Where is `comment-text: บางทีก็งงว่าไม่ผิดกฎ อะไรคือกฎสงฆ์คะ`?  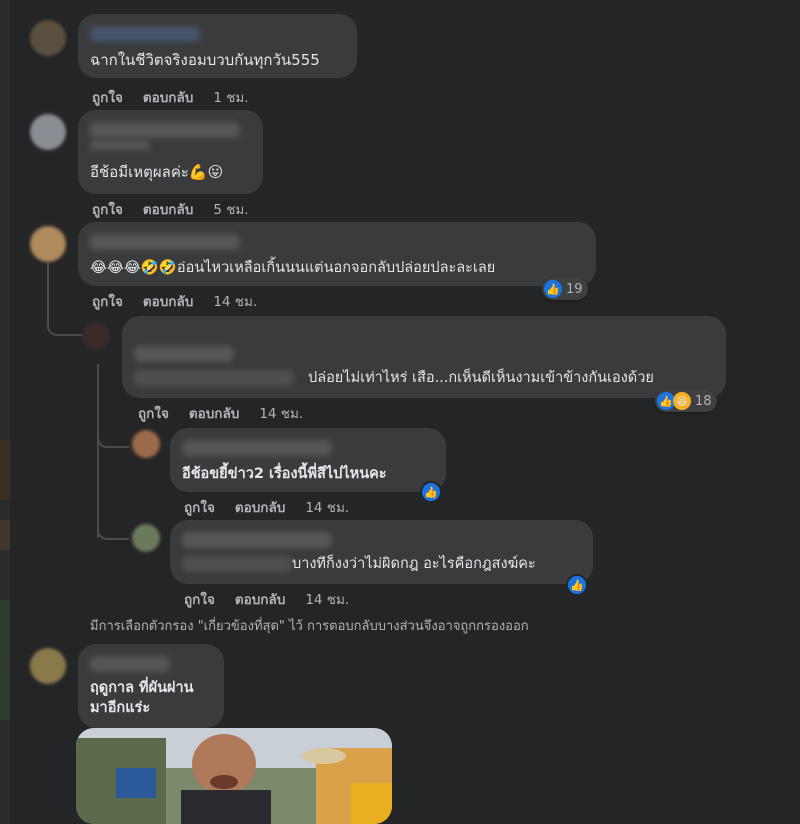
comment-text: บางทีก็งงว่าไม่ผิดกฎ อะไรคือกฎสงฆ์คะ is located at coordinates (414, 564).